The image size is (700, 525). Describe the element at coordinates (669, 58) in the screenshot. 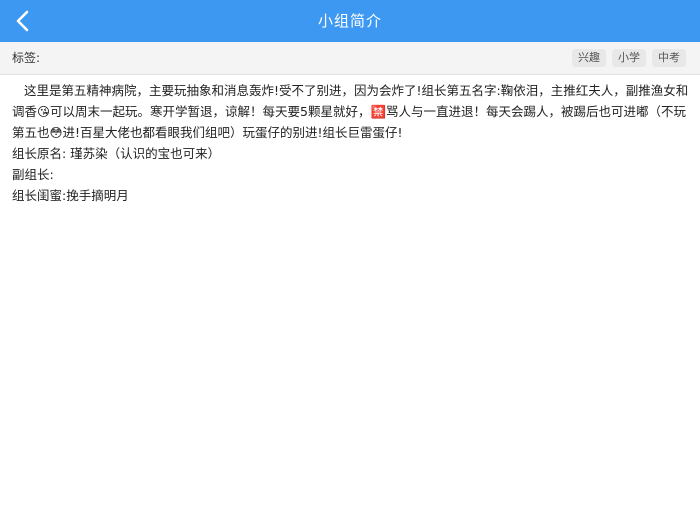

I see `tag-chip: 中考` at that location.